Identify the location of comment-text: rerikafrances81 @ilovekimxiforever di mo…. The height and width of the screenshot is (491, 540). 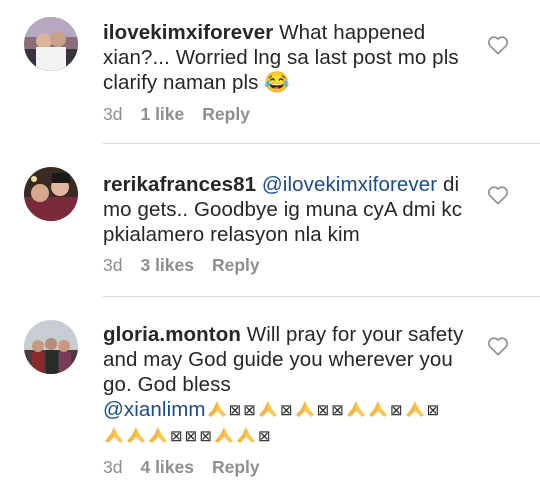
(288, 209).